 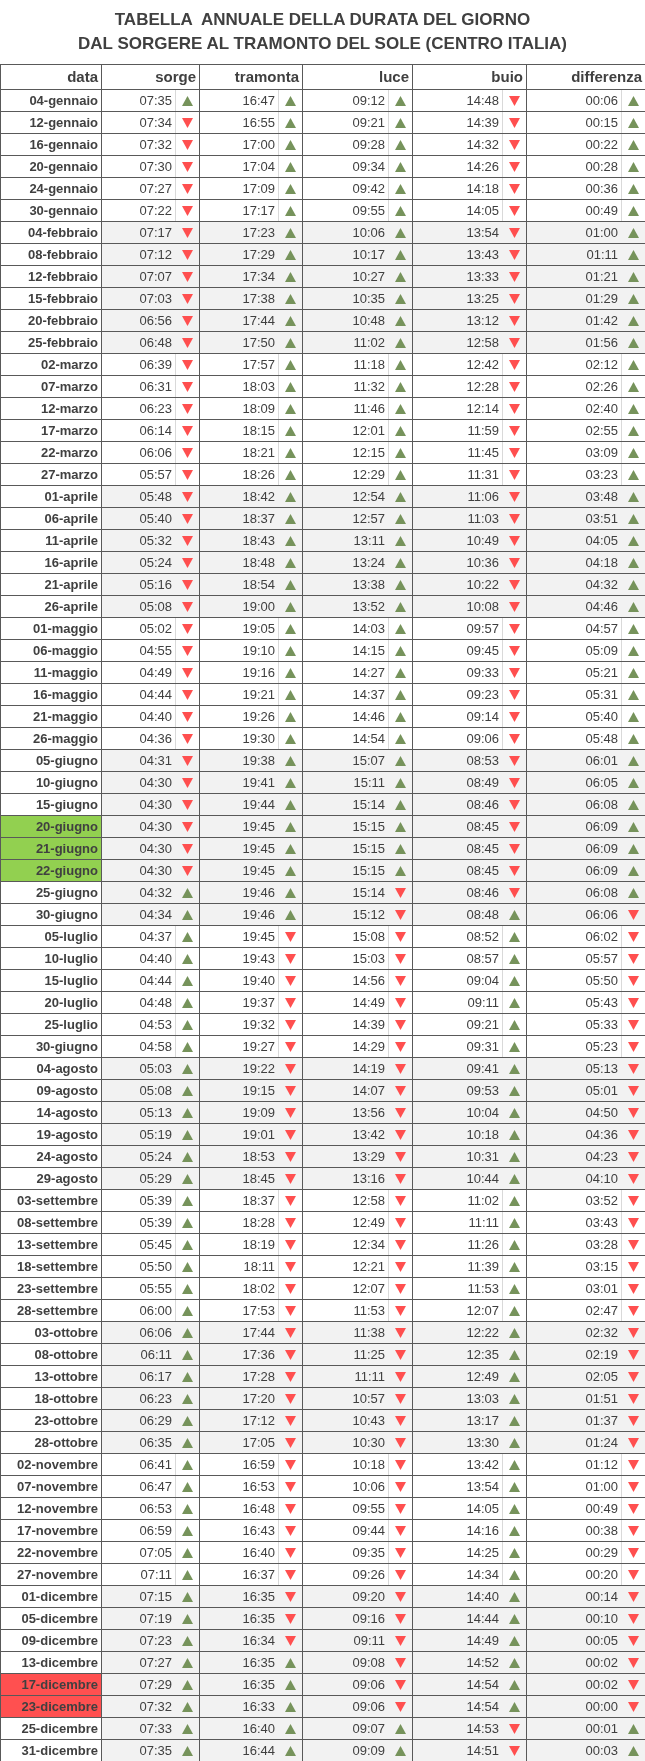 What do you see at coordinates (601, 540) in the screenshot?
I see `time-value: 04:05` at bounding box center [601, 540].